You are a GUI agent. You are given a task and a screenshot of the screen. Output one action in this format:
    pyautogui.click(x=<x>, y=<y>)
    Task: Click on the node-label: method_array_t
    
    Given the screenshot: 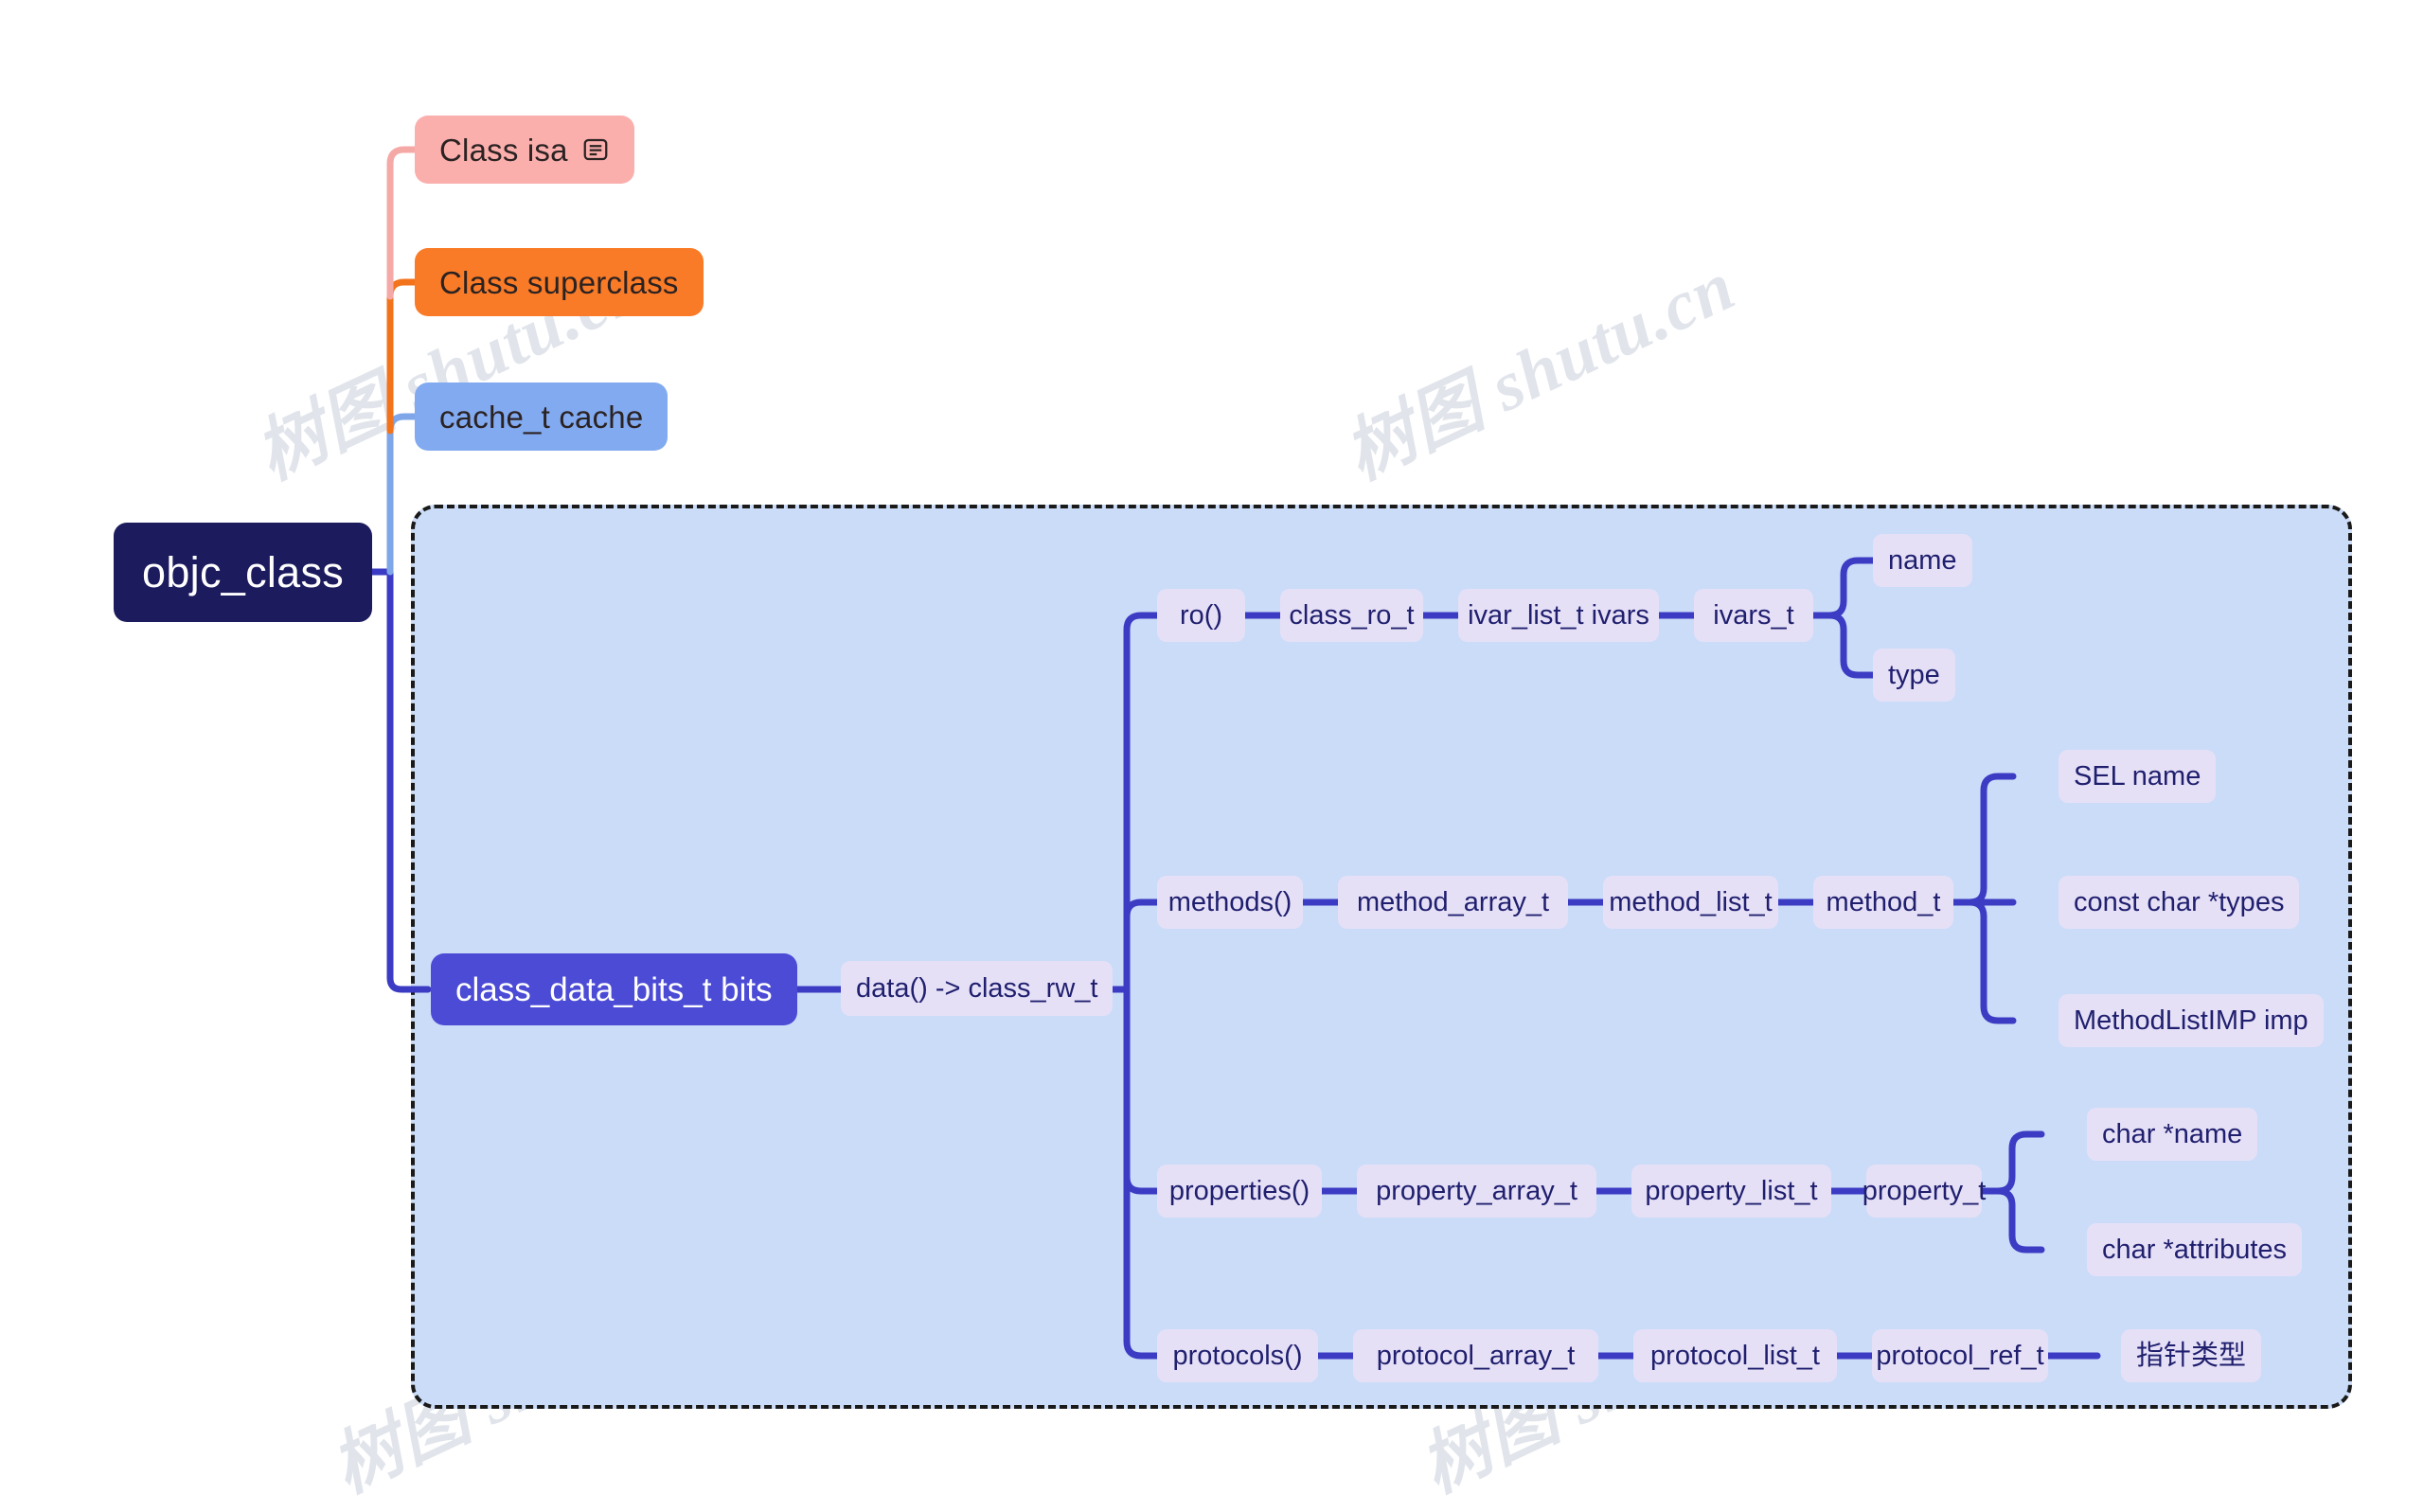 What is the action you would take?
    pyautogui.click(x=1453, y=901)
    